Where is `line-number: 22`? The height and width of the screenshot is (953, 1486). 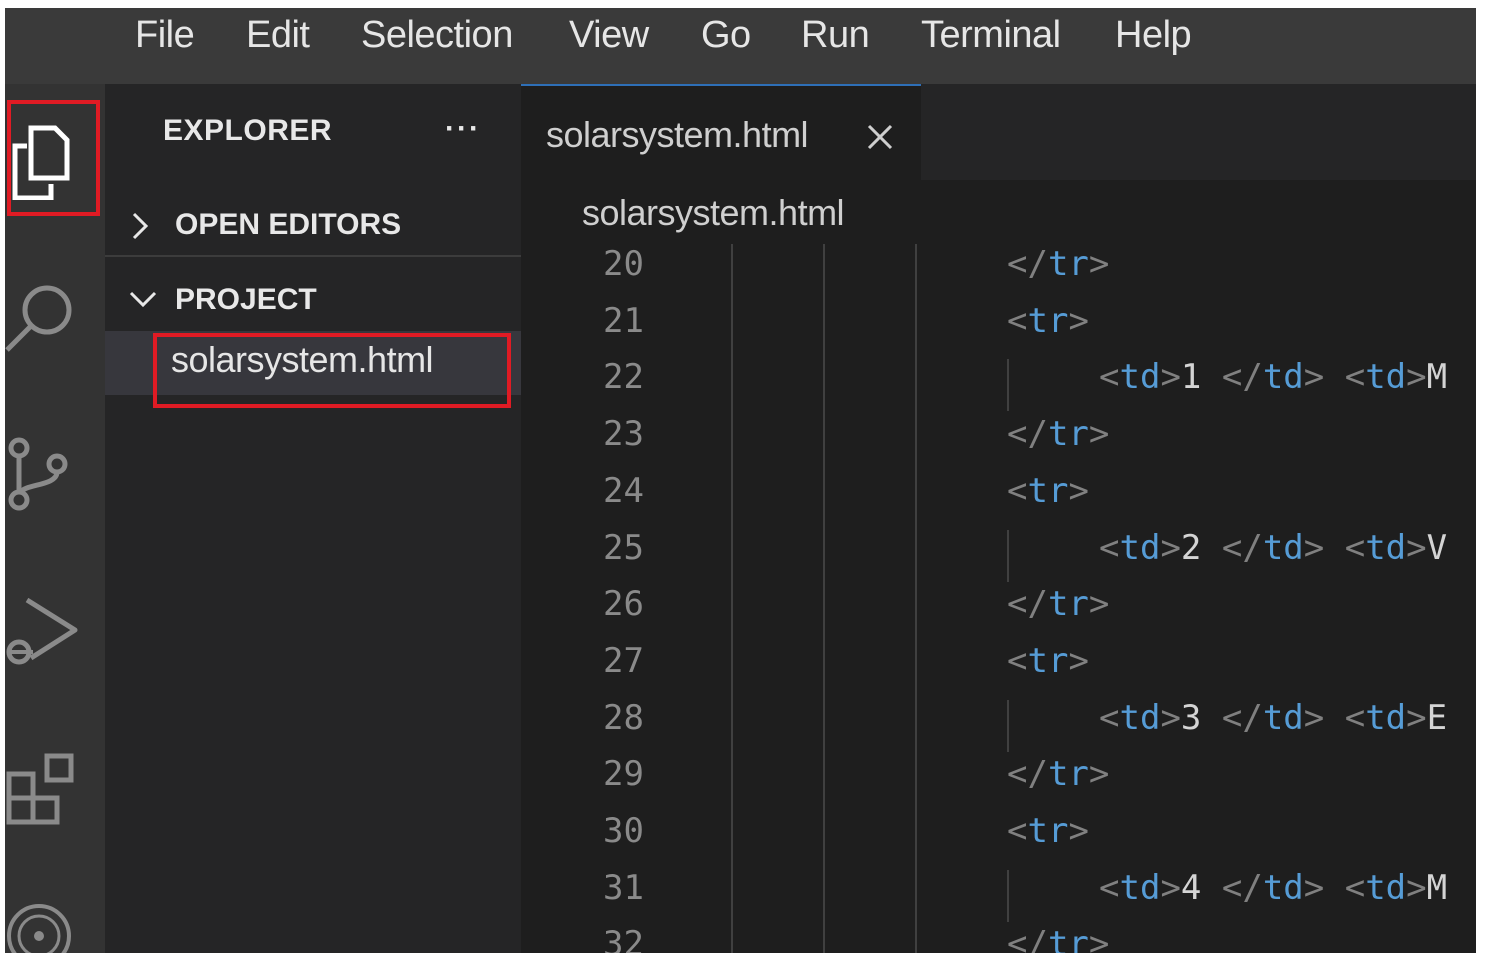
line-number: 22 is located at coordinates (623, 377).